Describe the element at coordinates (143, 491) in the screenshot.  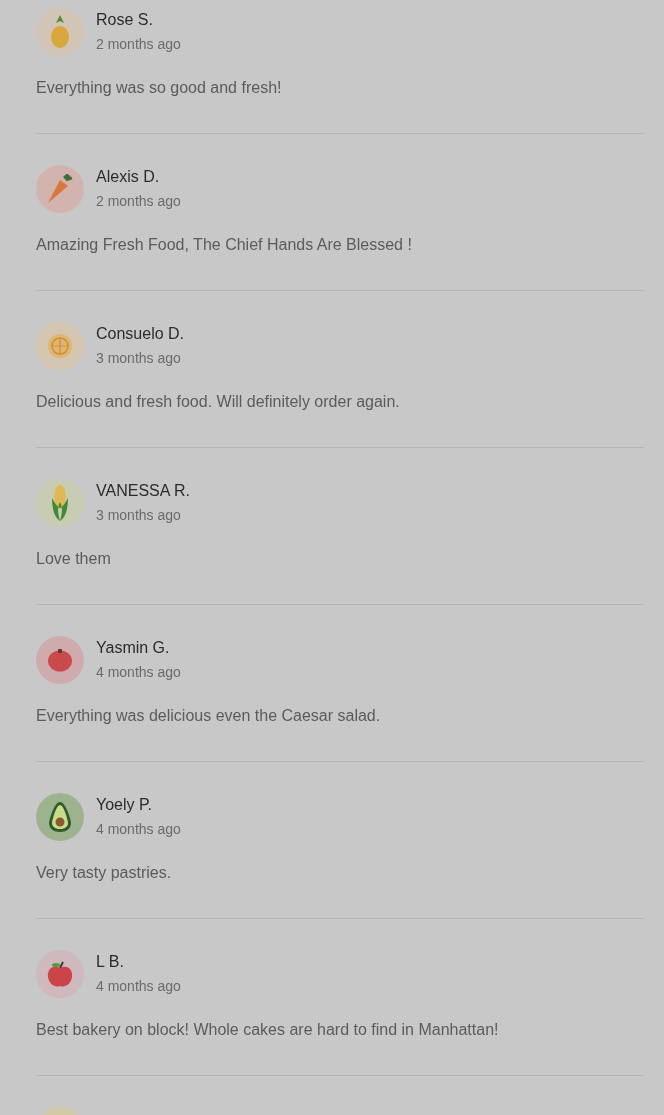
I see `reviewer-name: VANESSA R.` at that location.